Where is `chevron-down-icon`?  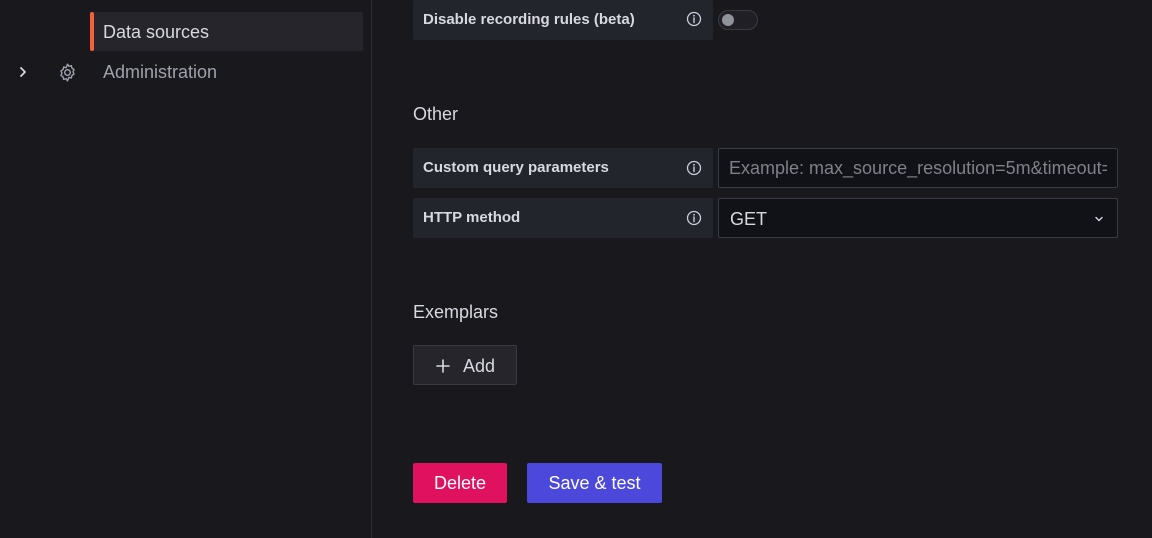
chevron-down-icon is located at coordinates (1099, 219).